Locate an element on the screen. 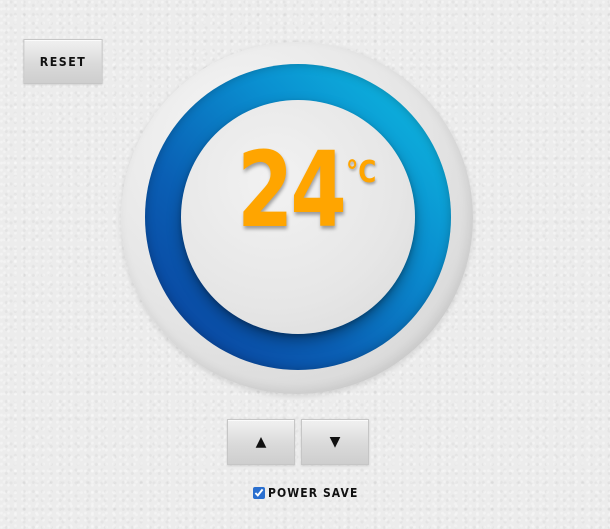 The image size is (610, 529). increase-temperature-button: ▲ is located at coordinates (261, 442).